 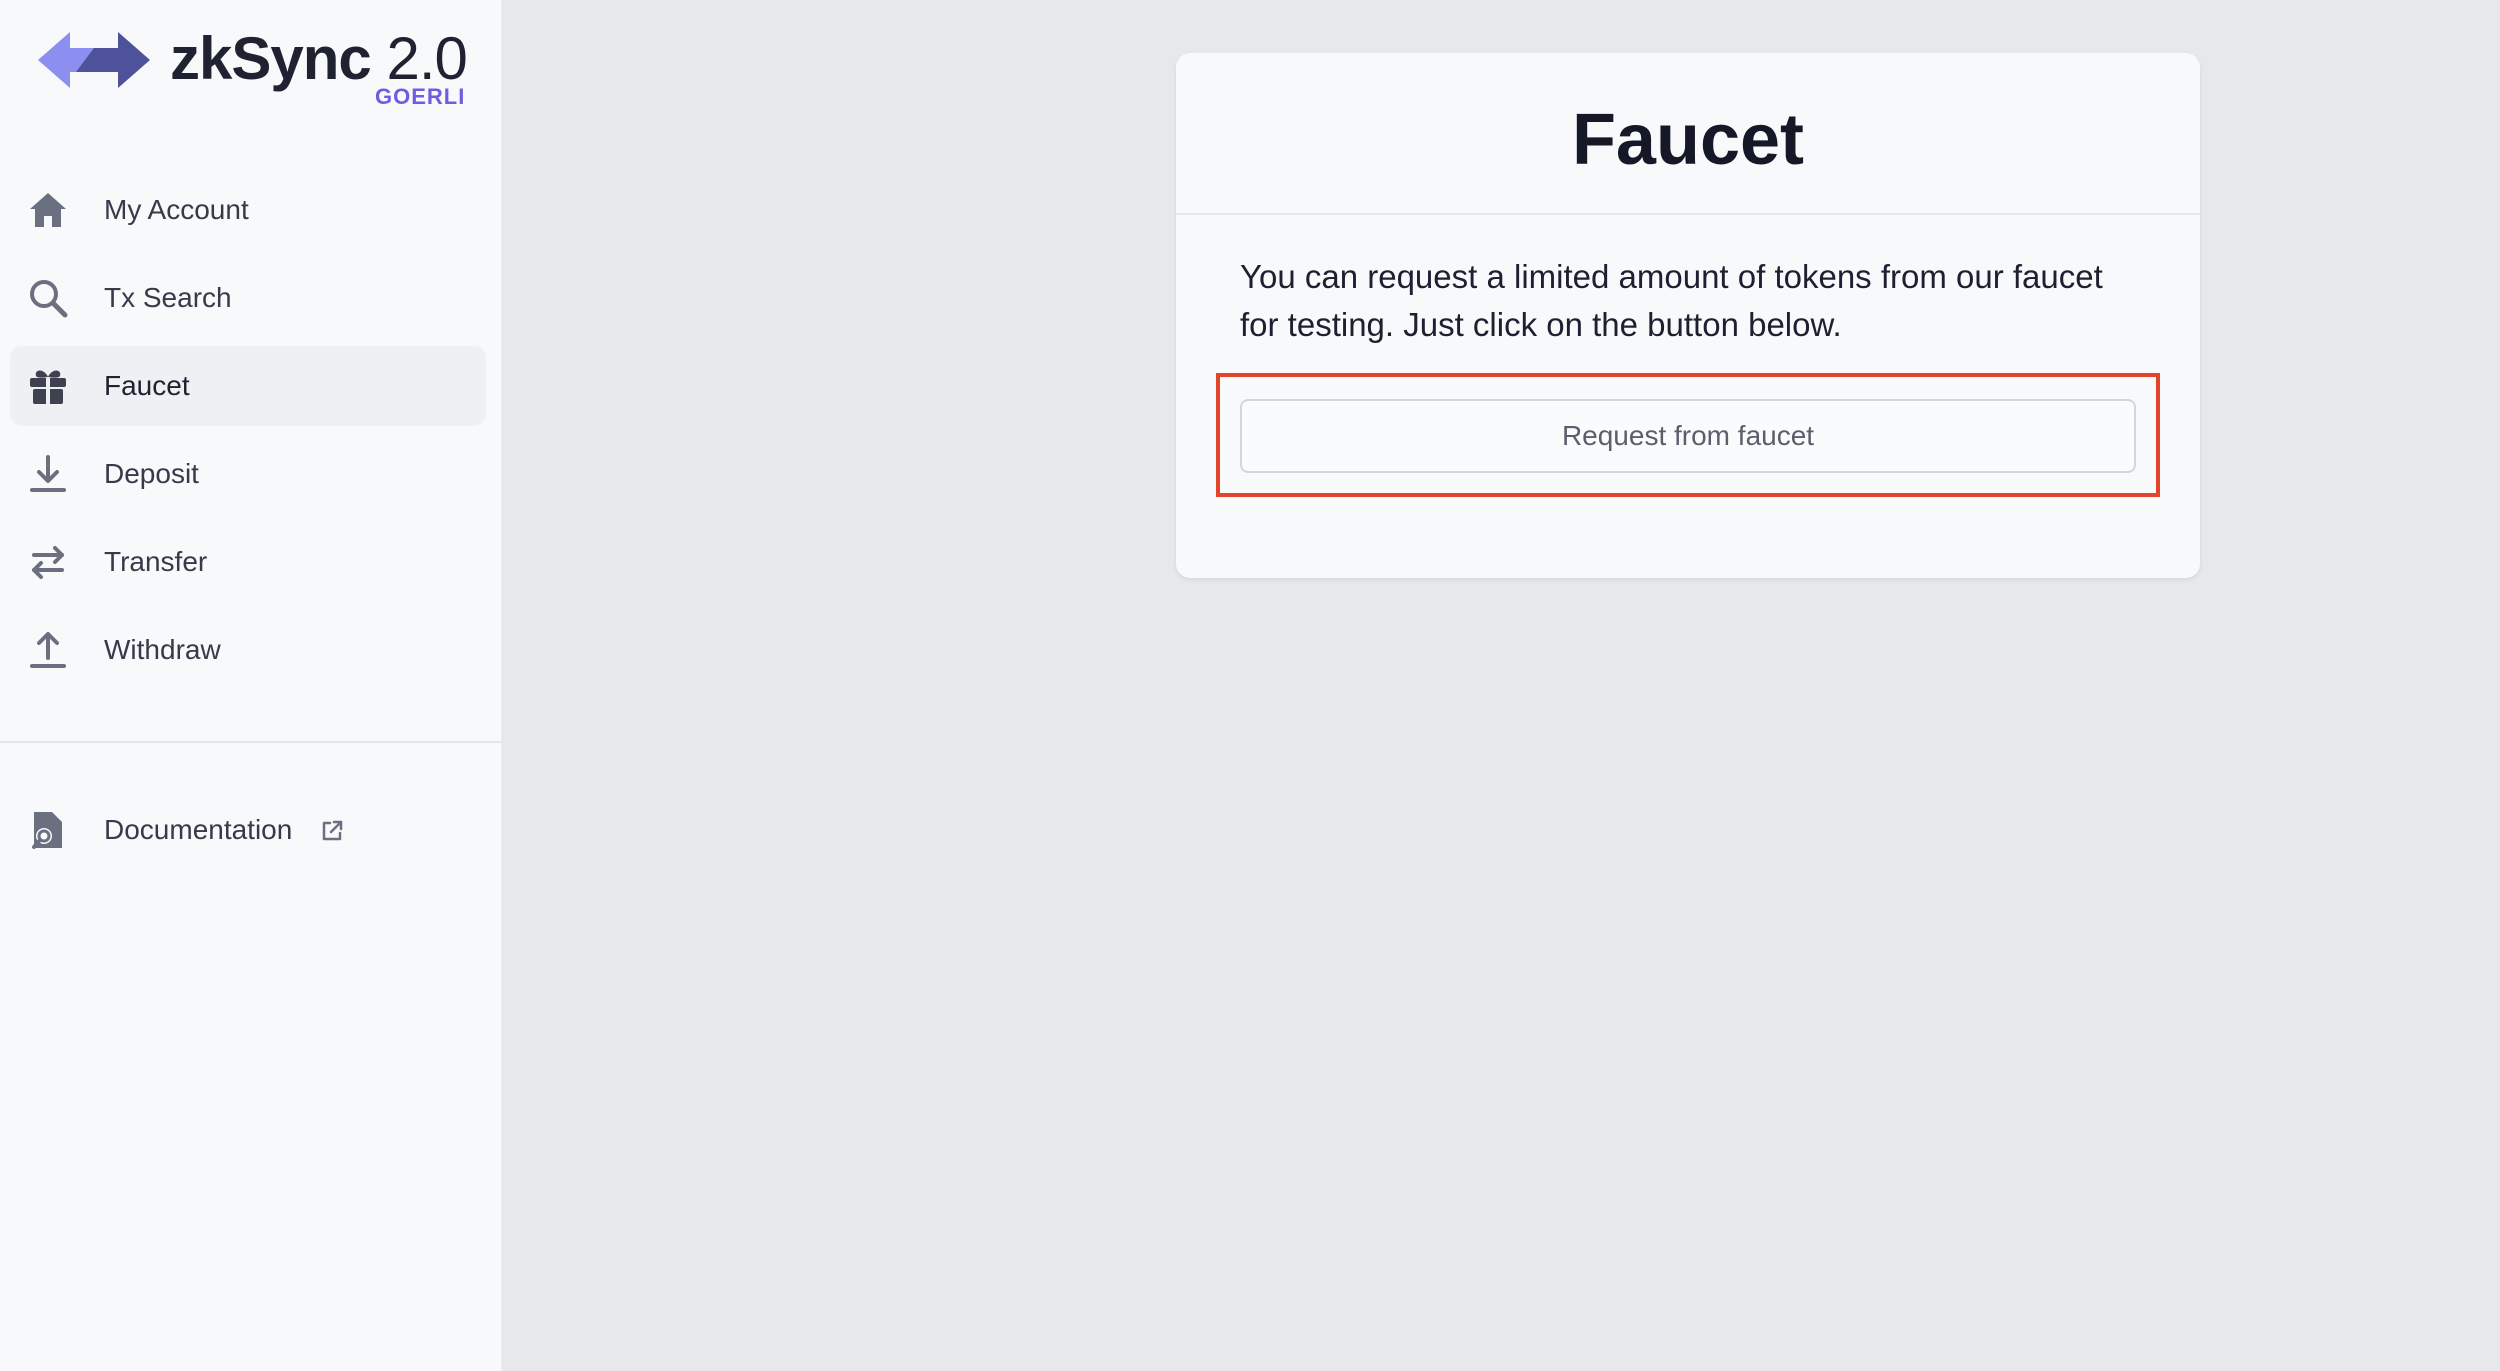 I want to click on logo-version: 2.0, so click(x=426, y=58).